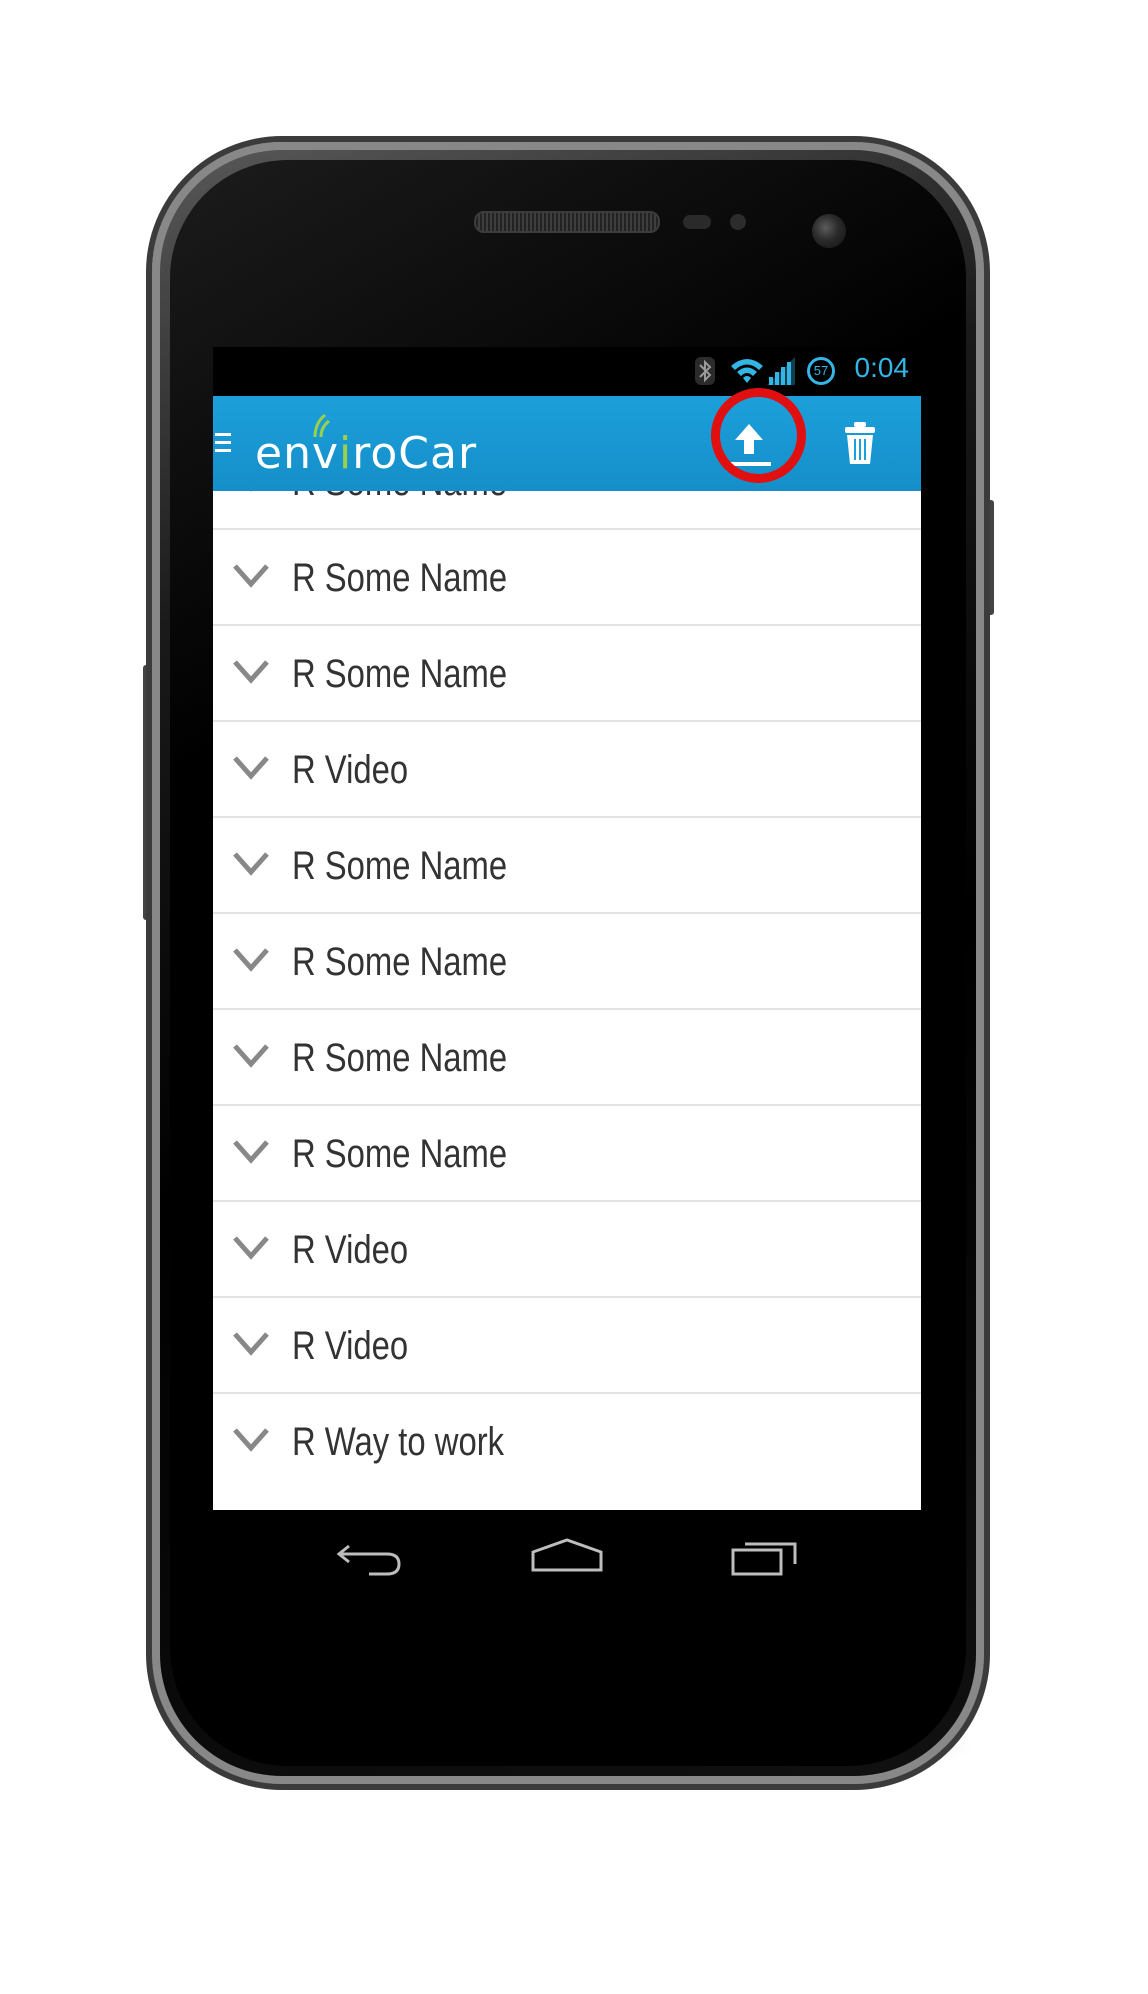 This screenshot has height=1994, width=1148. I want to click on navigation-bar, so click(567, 1558).